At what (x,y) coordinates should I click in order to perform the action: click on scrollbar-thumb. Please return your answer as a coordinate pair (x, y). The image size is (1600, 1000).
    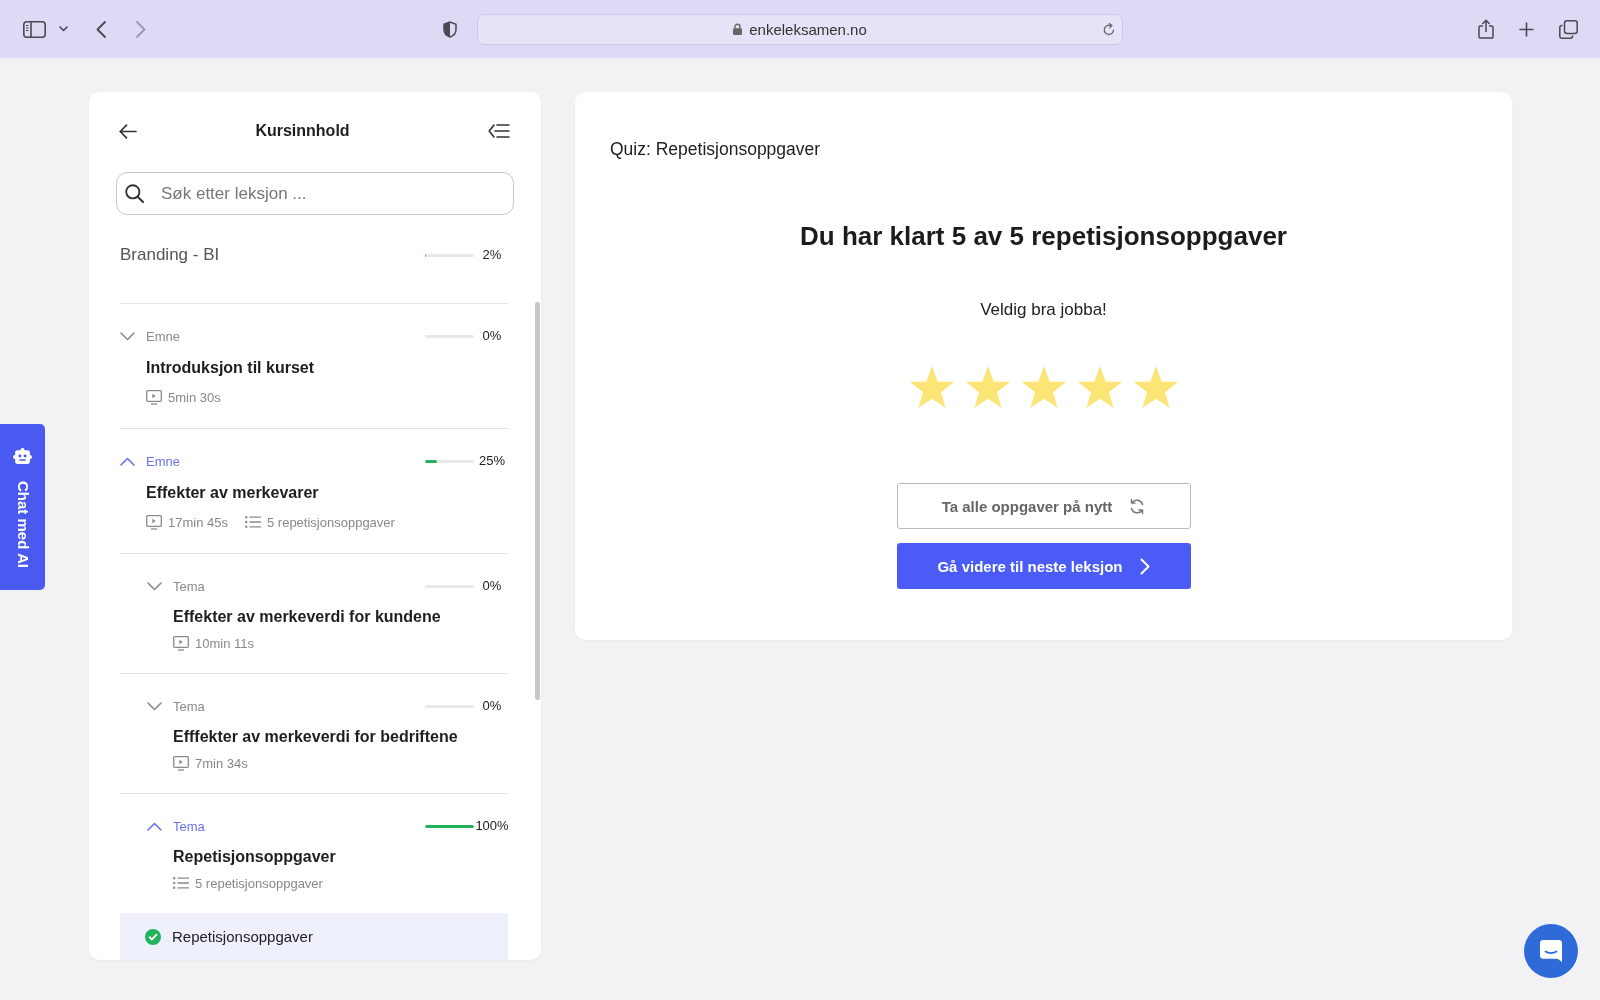
    Looking at the image, I should click on (537, 501).